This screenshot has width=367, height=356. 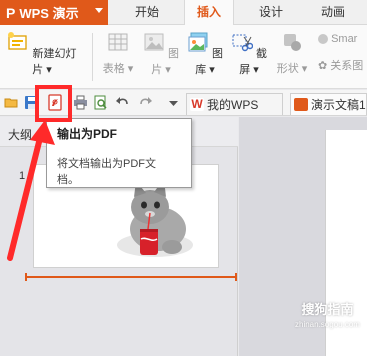 What do you see at coordinates (173, 102) in the screenshot?
I see `customize-dropdown-icon` at bounding box center [173, 102].